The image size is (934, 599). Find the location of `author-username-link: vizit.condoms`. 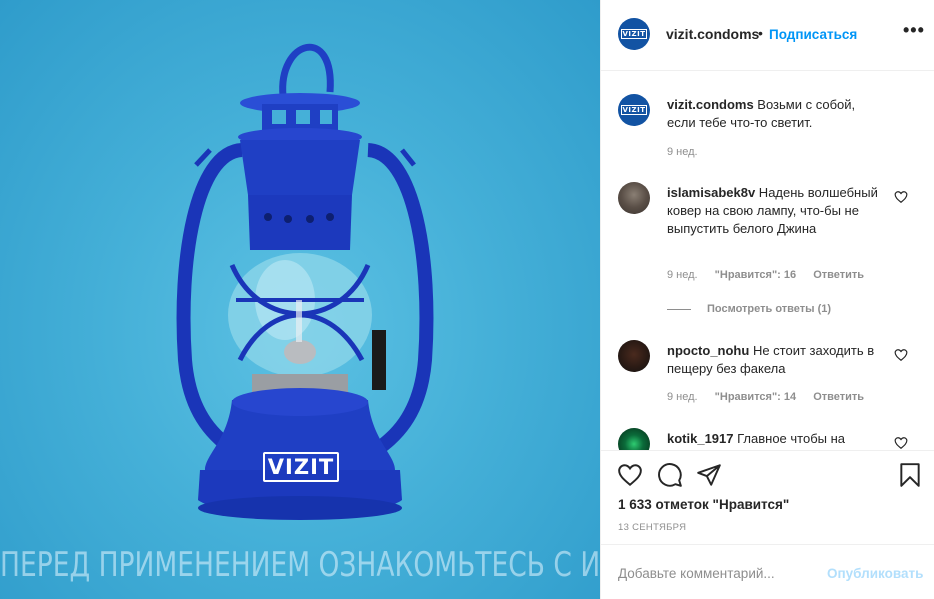

author-username-link: vizit.condoms is located at coordinates (712, 34).